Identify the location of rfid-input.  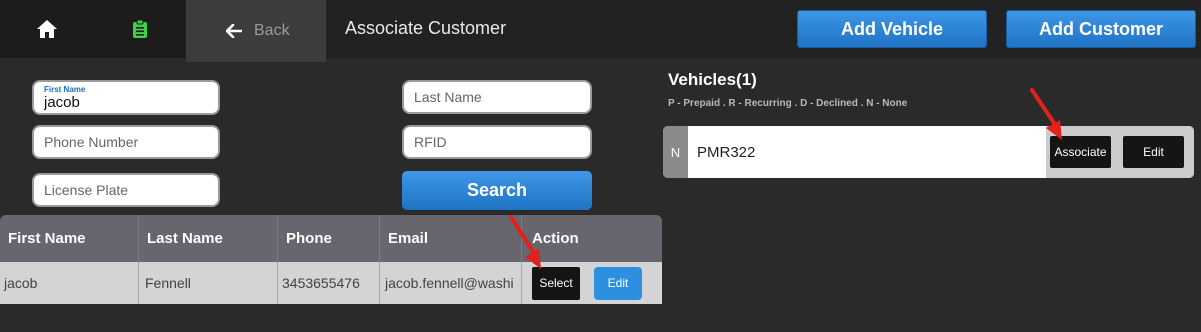
(497, 142).